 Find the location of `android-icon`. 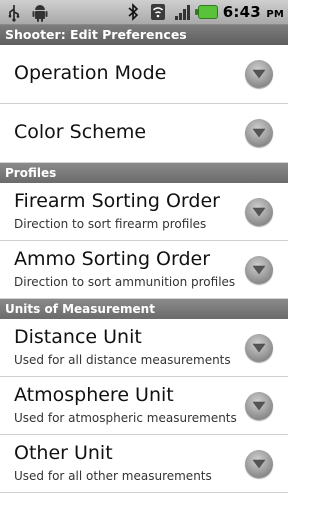

android-icon is located at coordinates (40, 13).